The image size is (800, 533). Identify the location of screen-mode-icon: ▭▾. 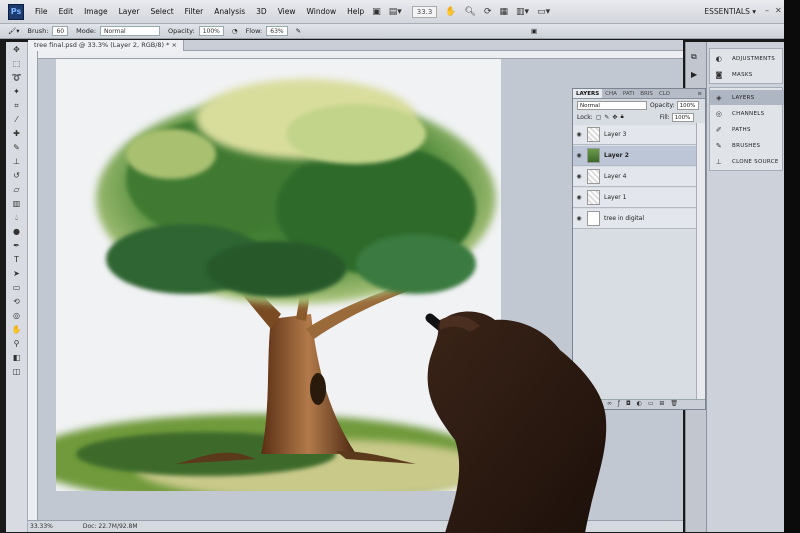
(543, 12).